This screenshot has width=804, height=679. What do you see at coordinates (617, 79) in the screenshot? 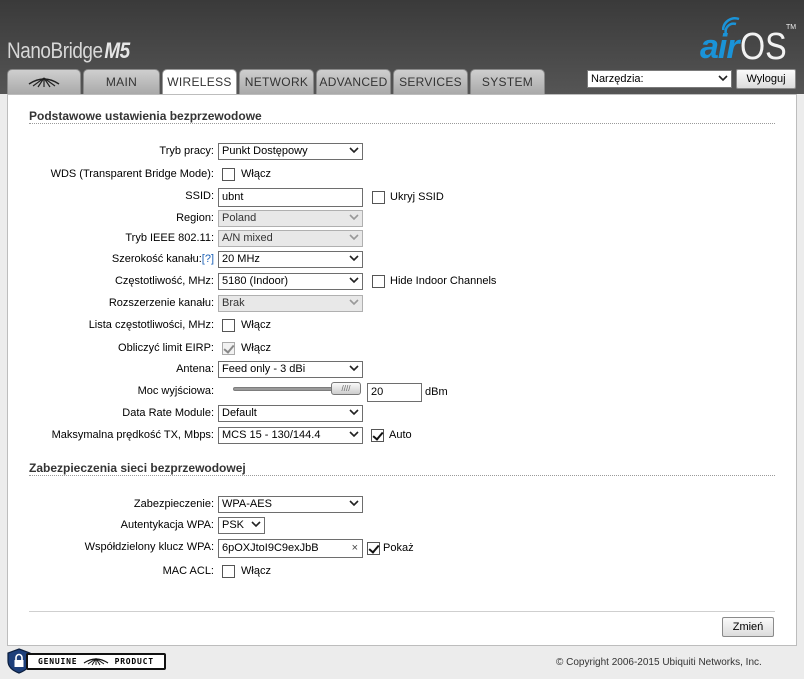
I see `tools-select-value: Narzędzia:` at bounding box center [617, 79].